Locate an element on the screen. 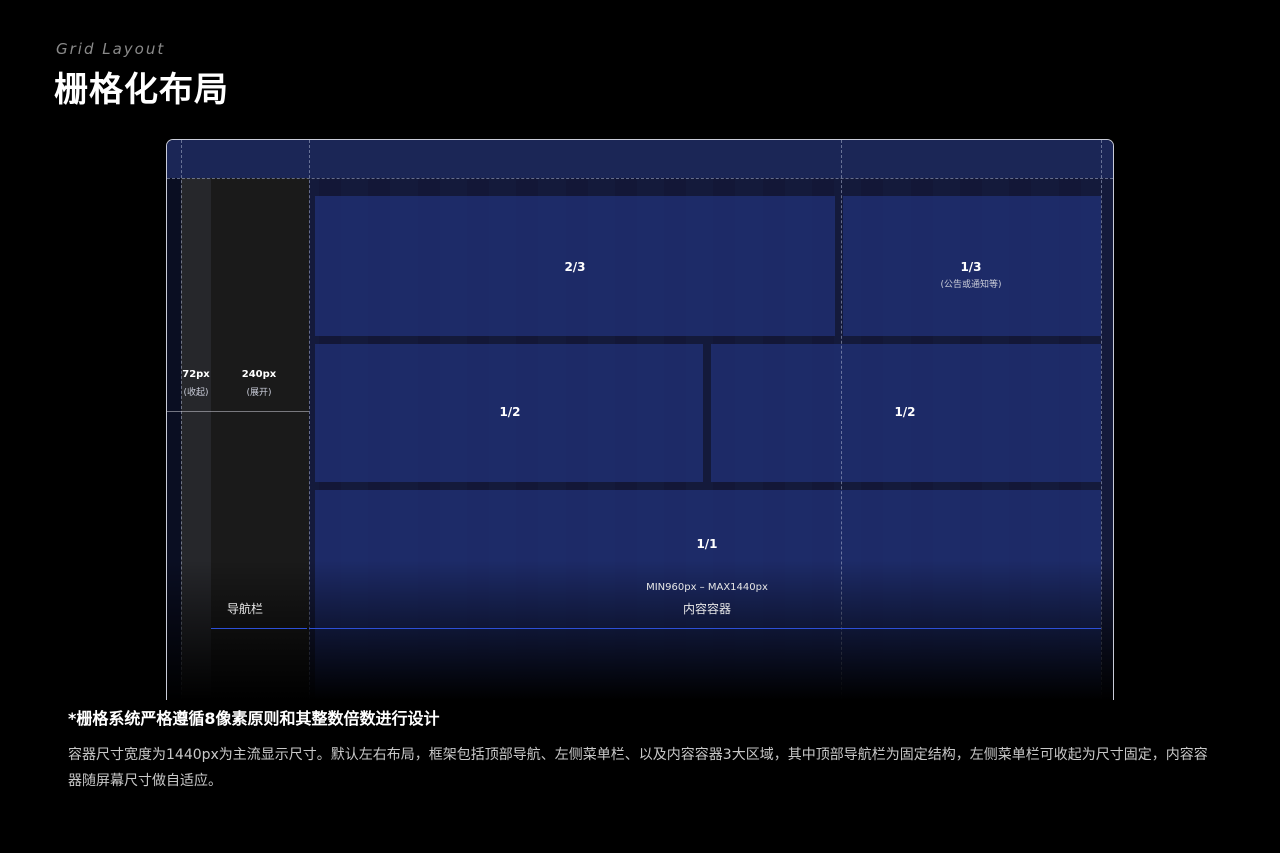 The width and height of the screenshot is (1280, 853). nav-underline is located at coordinates (259, 628).